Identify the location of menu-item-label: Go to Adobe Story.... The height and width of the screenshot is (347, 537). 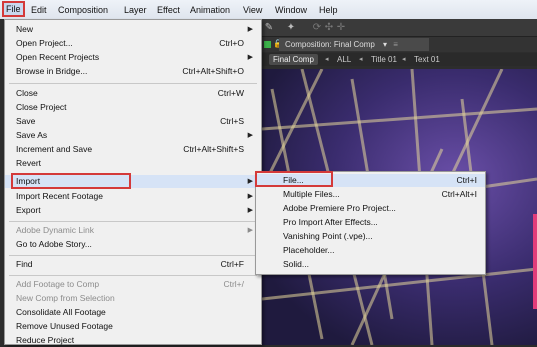
(54, 244).